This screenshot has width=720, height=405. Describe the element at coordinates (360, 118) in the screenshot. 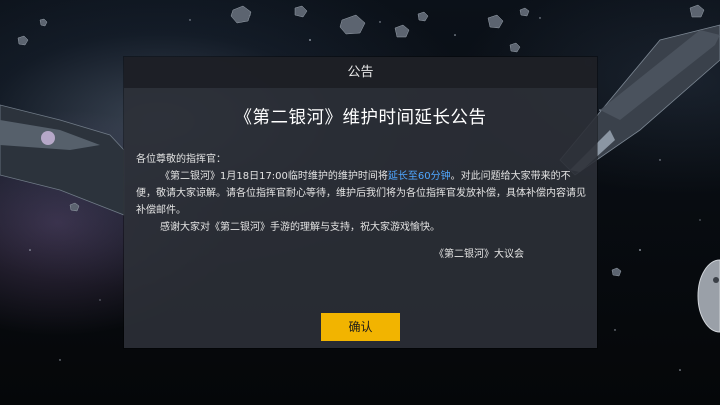

I see `announcement-title: 《第二银河》维护时间延长公告` at that location.